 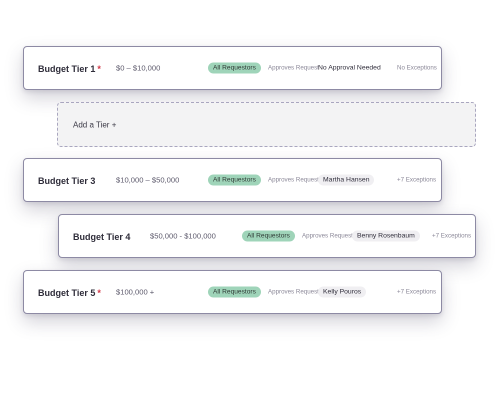 I want to click on tier-range: $10,000 – $50,000, so click(x=148, y=180).